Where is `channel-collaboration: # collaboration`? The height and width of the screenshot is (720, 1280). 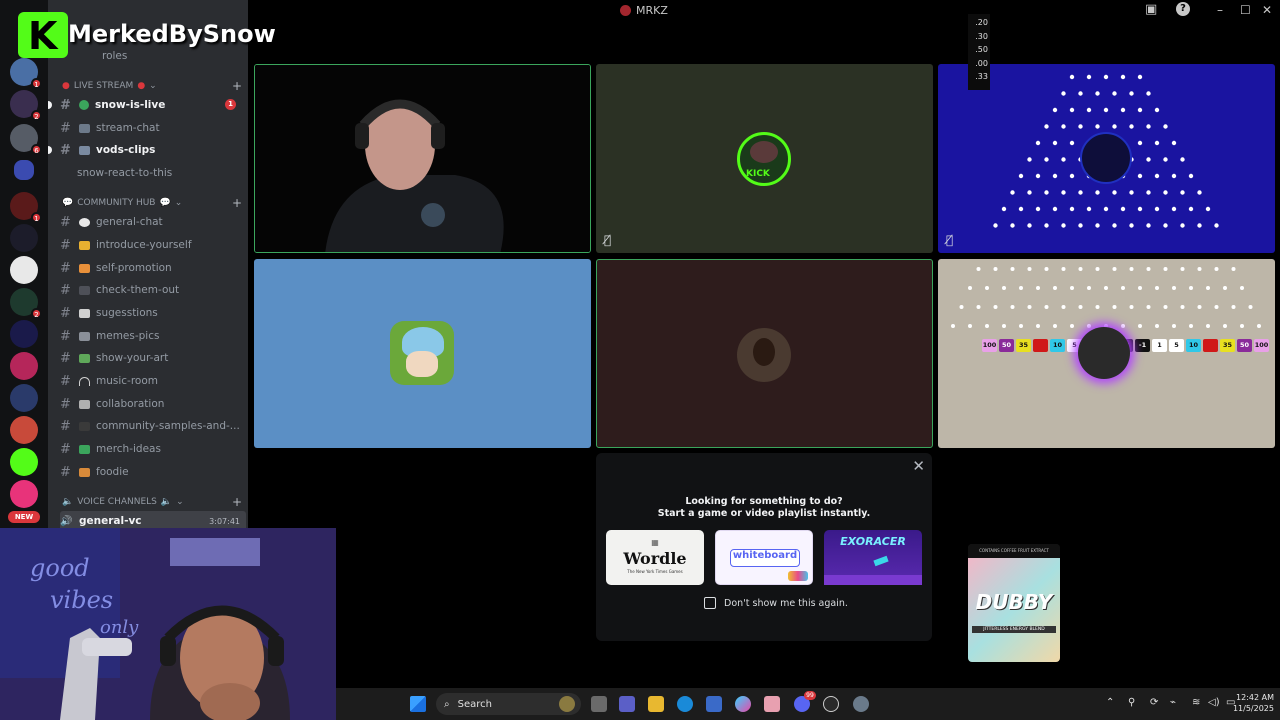 channel-collaboration: # collaboration is located at coordinates (153, 404).